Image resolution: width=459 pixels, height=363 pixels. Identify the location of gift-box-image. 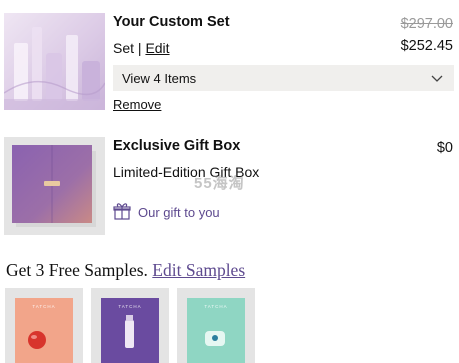
(54, 186).